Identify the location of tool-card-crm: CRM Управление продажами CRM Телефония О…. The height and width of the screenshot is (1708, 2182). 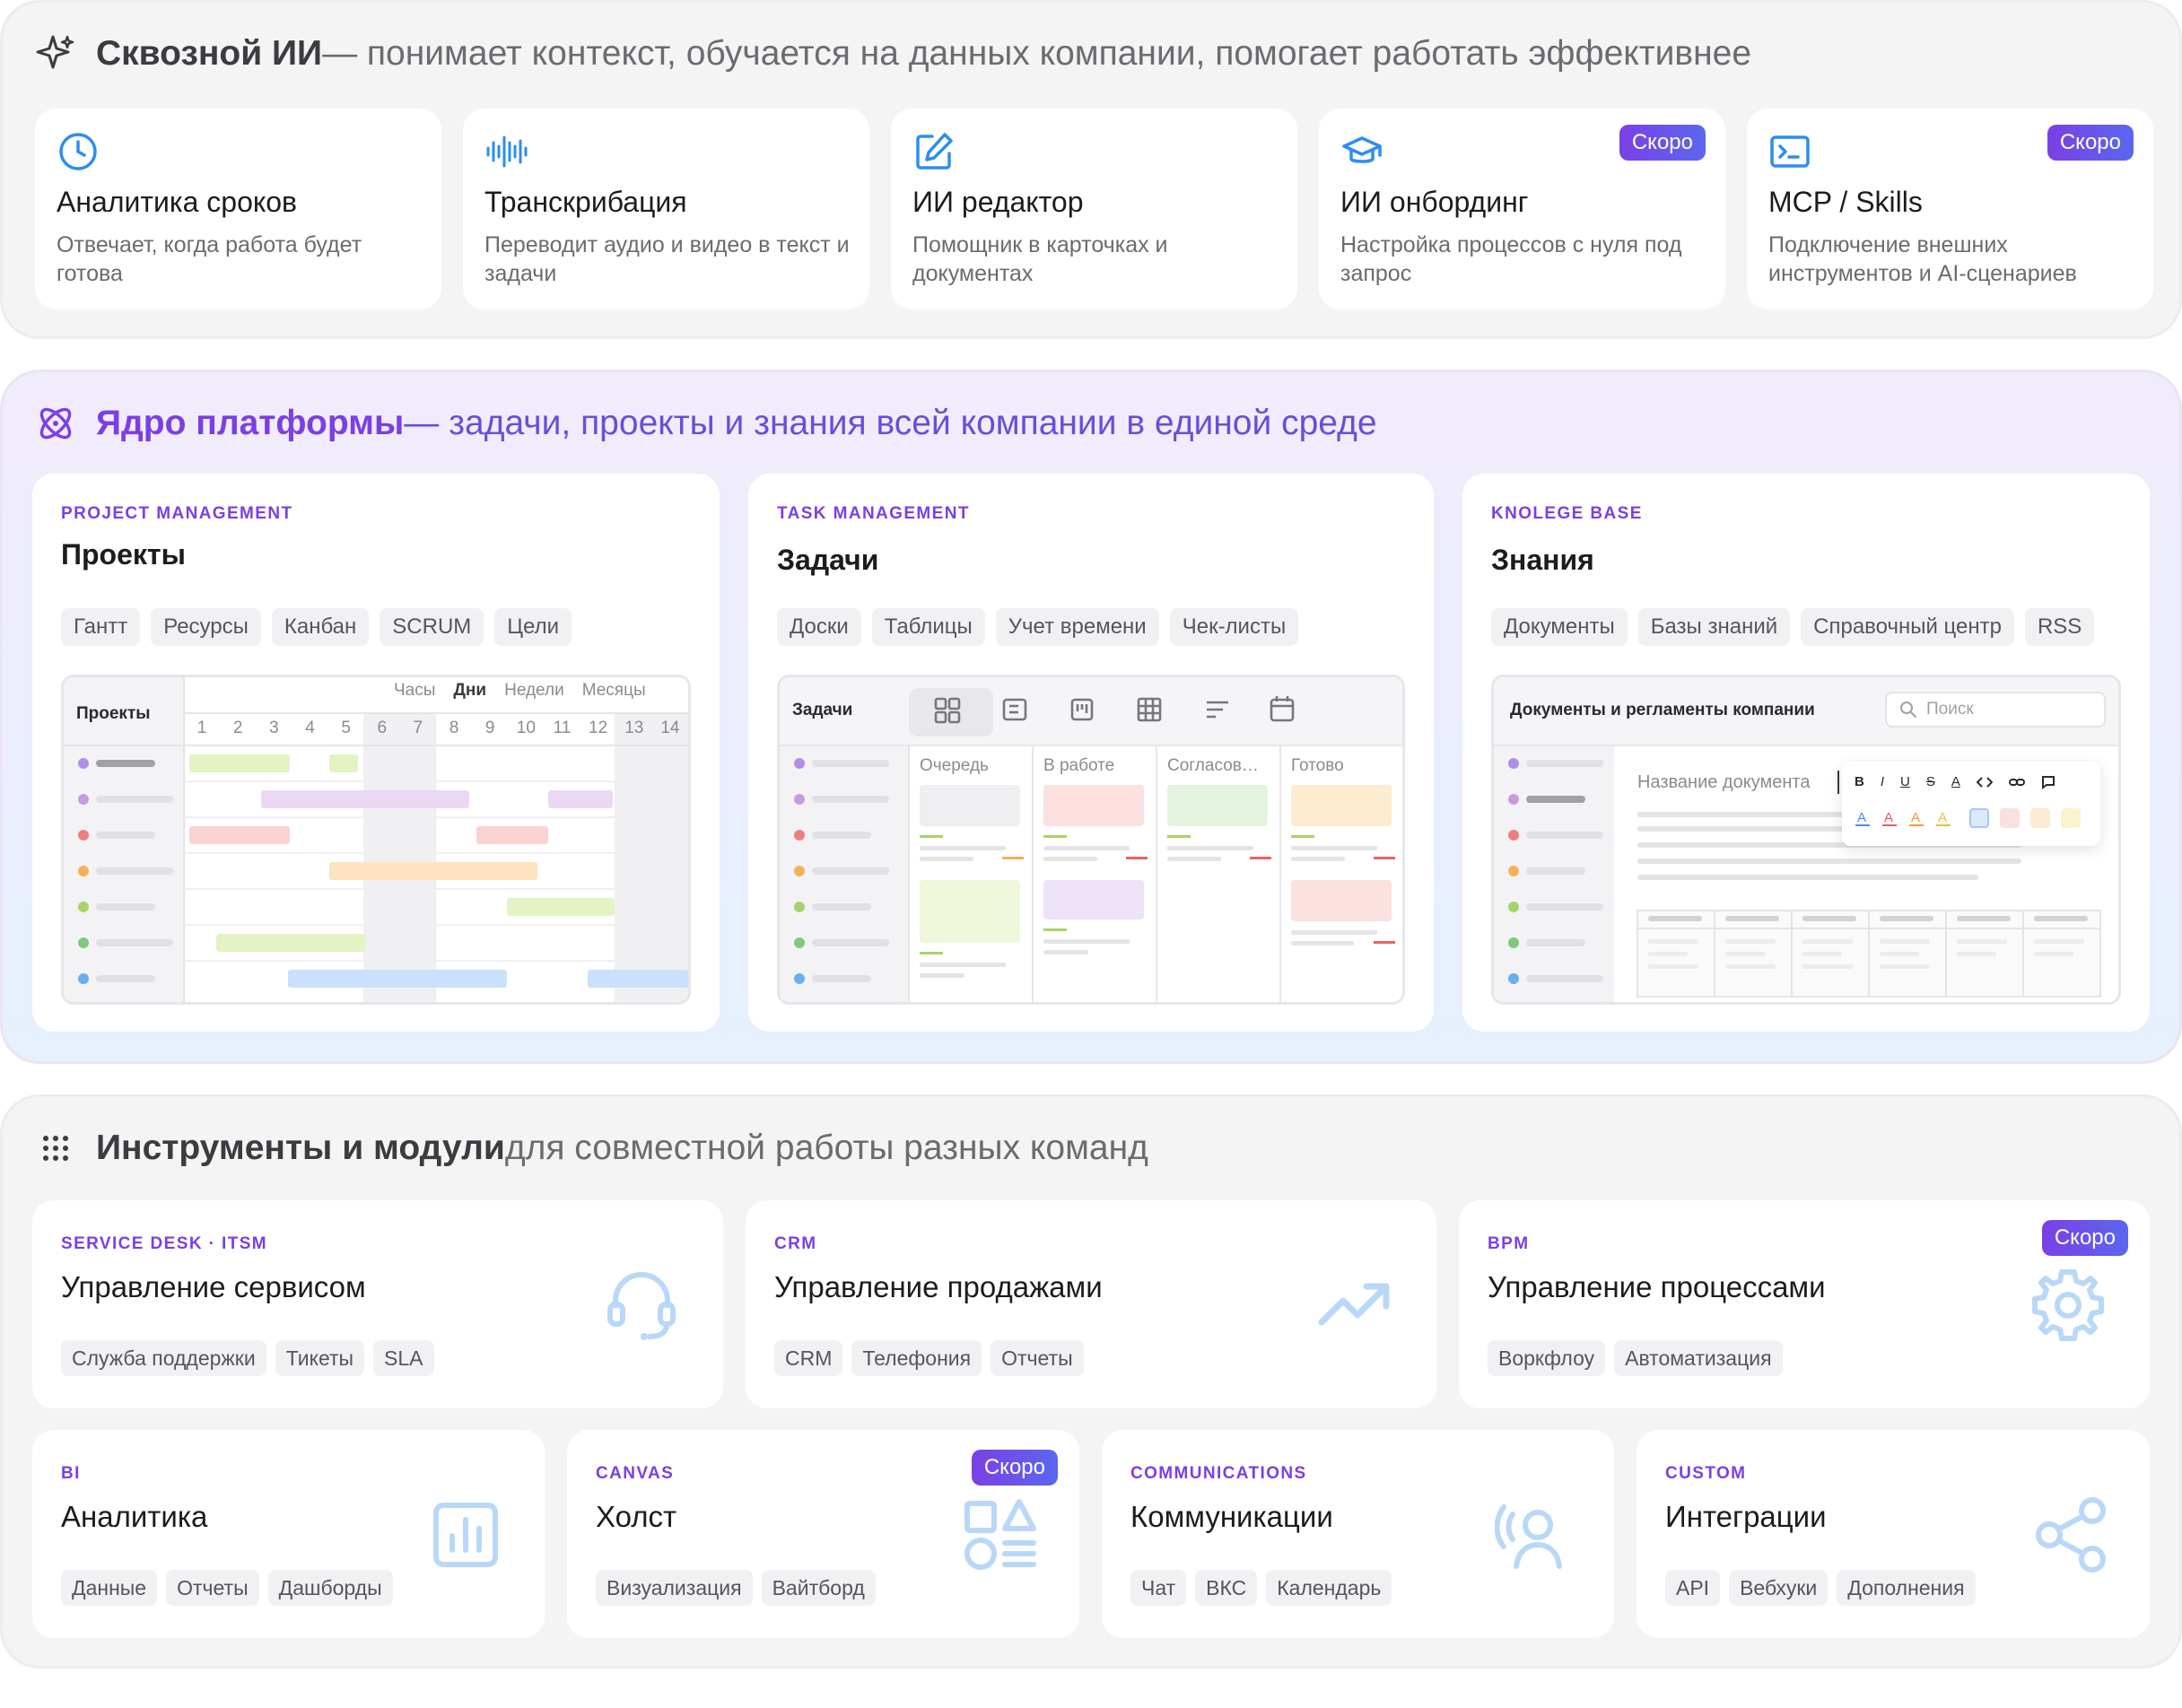
(1091, 1304).